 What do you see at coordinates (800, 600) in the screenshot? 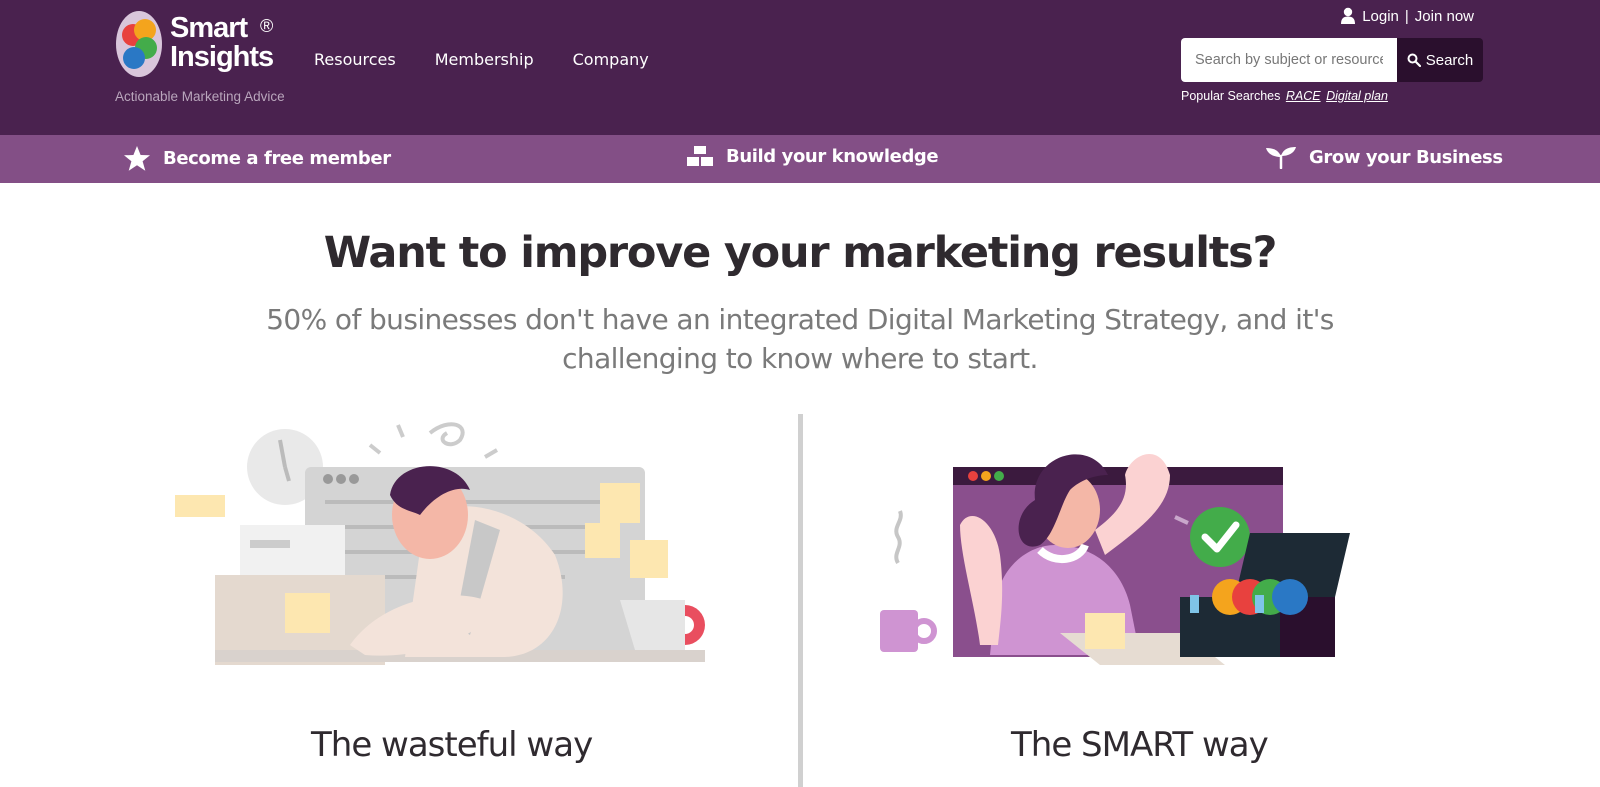
I see `comparison-divider` at bounding box center [800, 600].